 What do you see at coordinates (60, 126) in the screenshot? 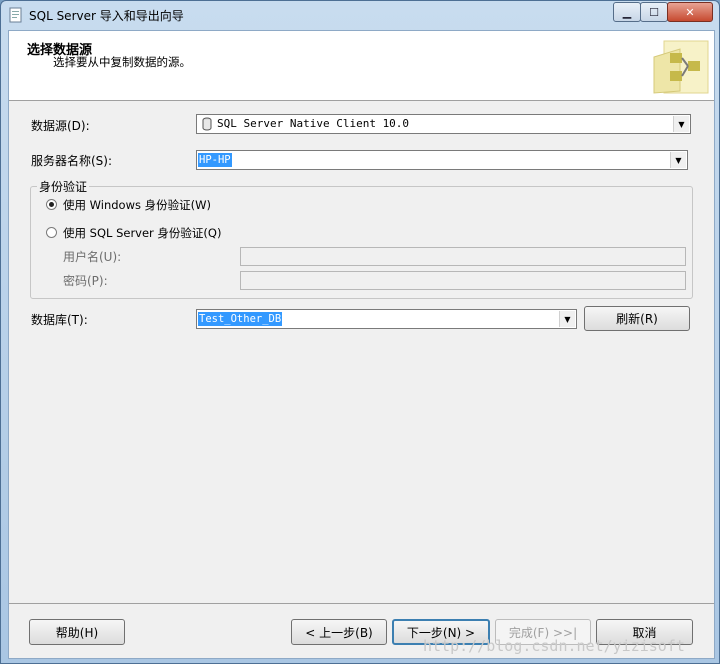
I see `data-source-label: 数据源(D):` at bounding box center [60, 126].